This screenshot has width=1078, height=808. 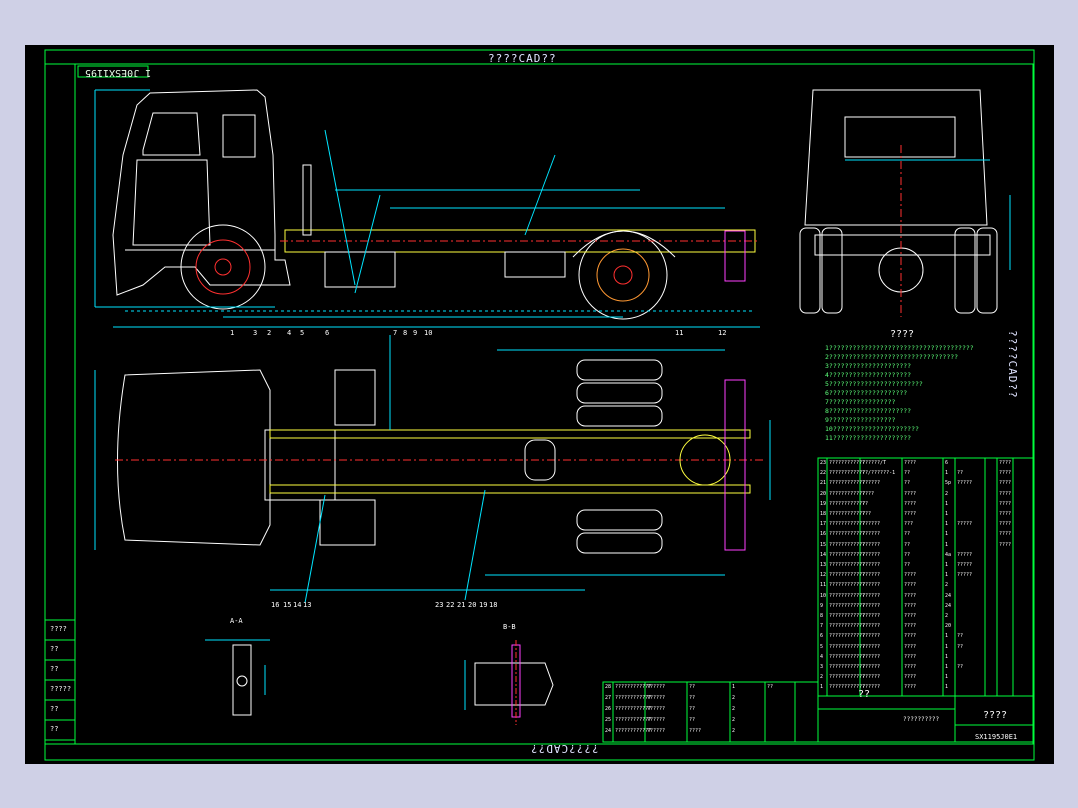 I want to click on section-aa-label: A-A, so click(x=236, y=621).